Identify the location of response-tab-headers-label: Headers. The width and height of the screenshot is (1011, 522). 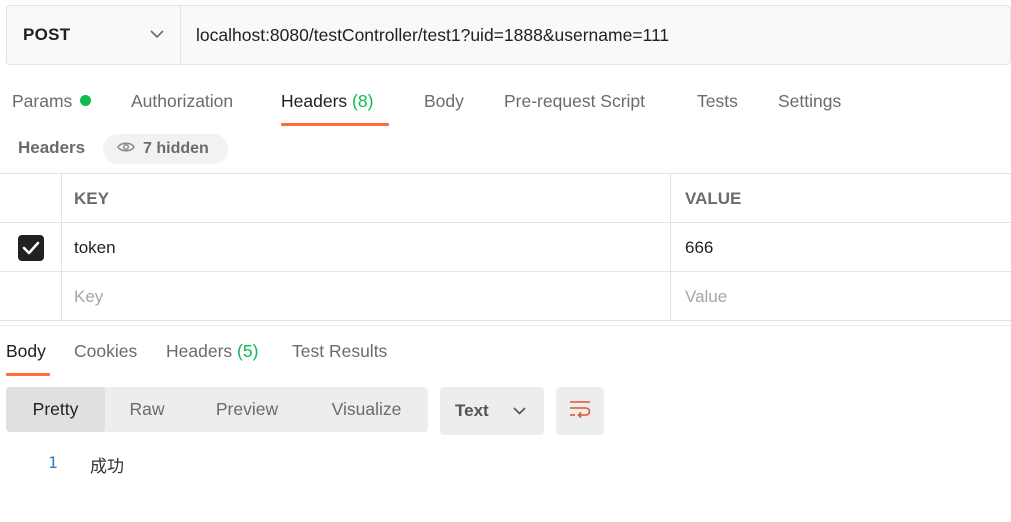
(199, 351).